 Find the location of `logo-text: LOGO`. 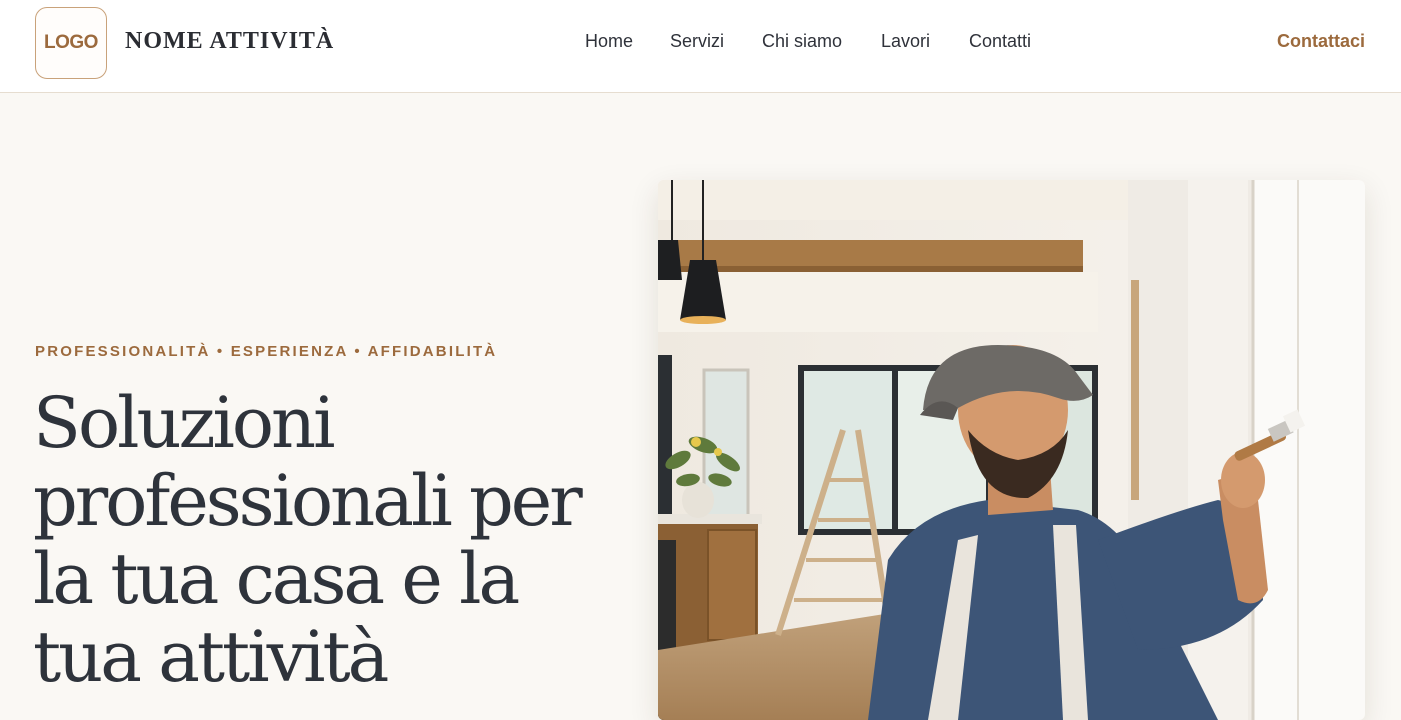

logo-text: LOGO is located at coordinates (71, 42).